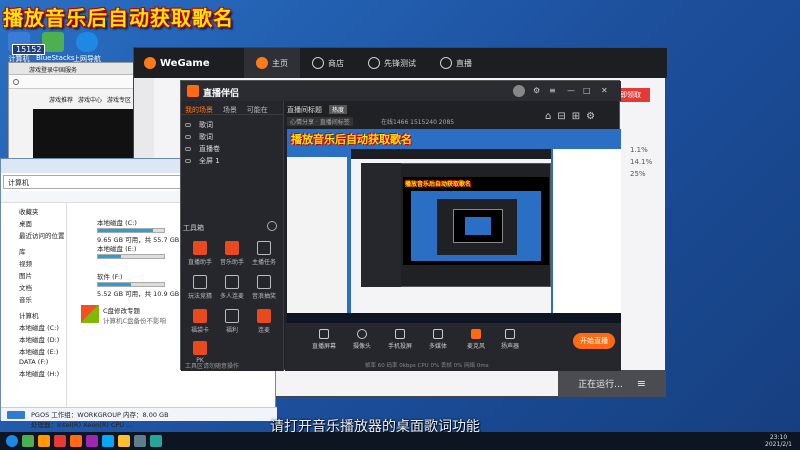 The image size is (800, 450). Describe the element at coordinates (446, 63) in the screenshot. I see `live-icon` at that location.